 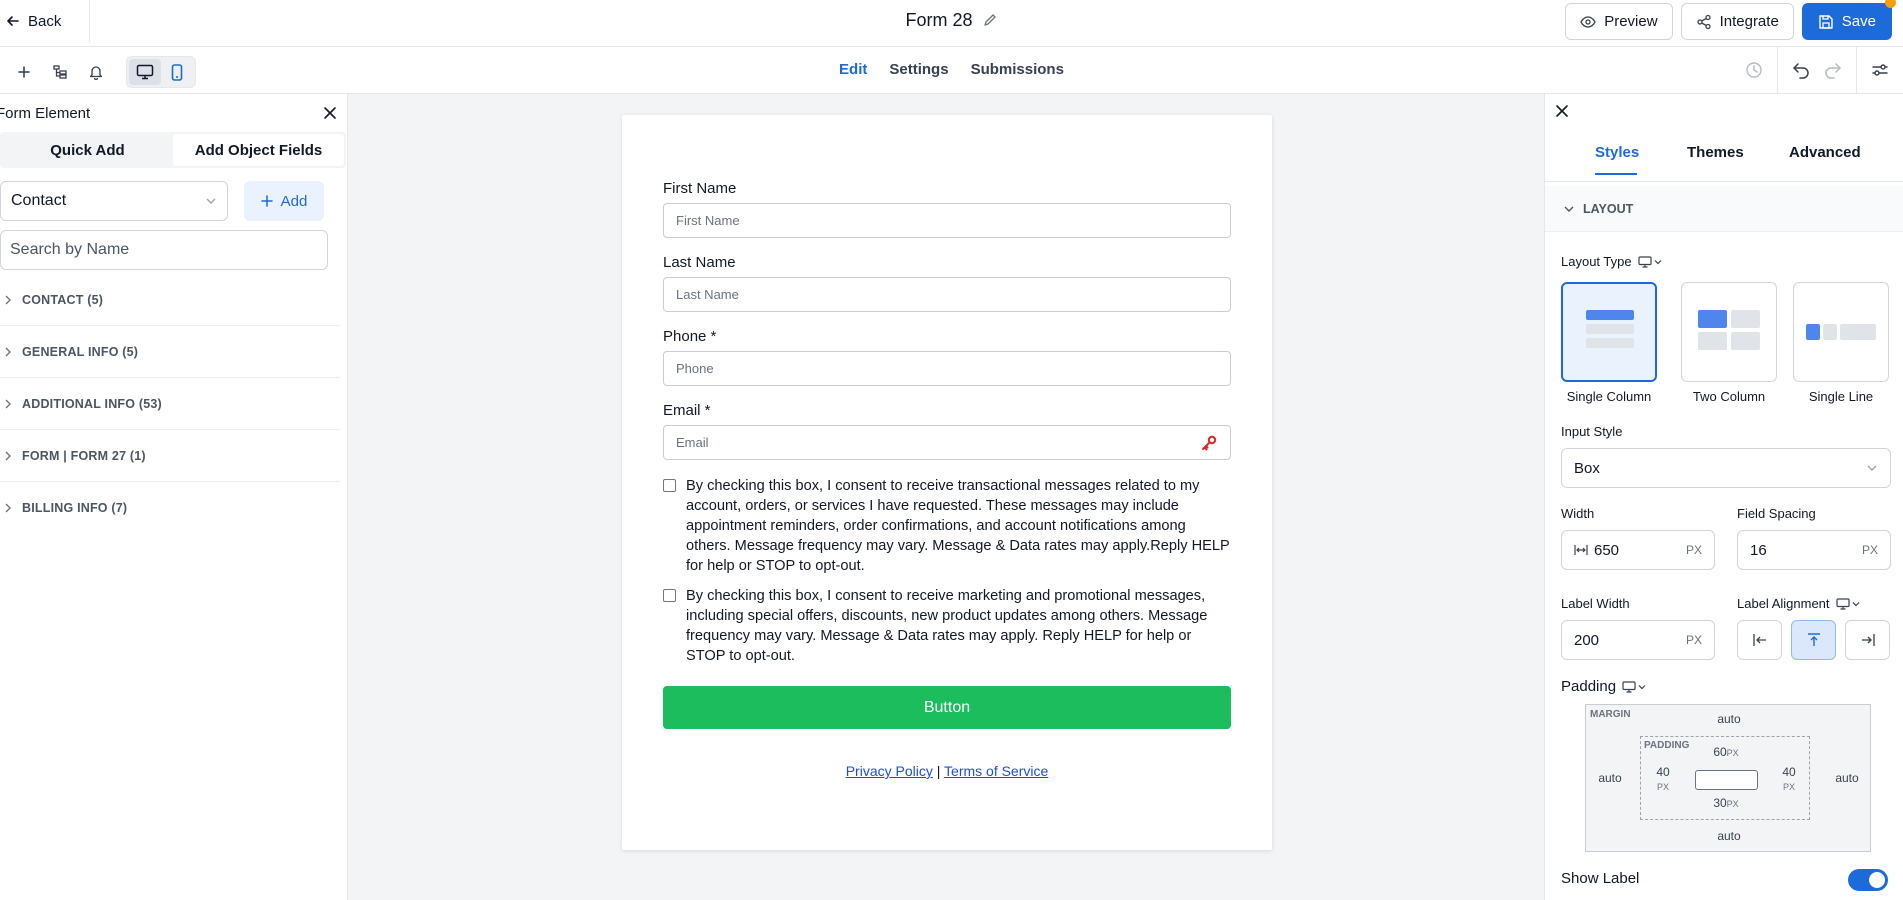 I want to click on padding-left-value: 40 PX, so click(x=1663, y=779).